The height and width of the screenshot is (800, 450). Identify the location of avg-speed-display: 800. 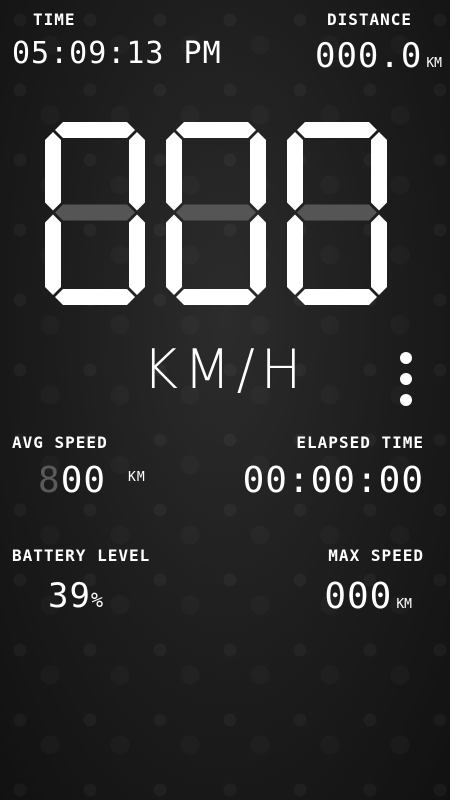
(72, 480).